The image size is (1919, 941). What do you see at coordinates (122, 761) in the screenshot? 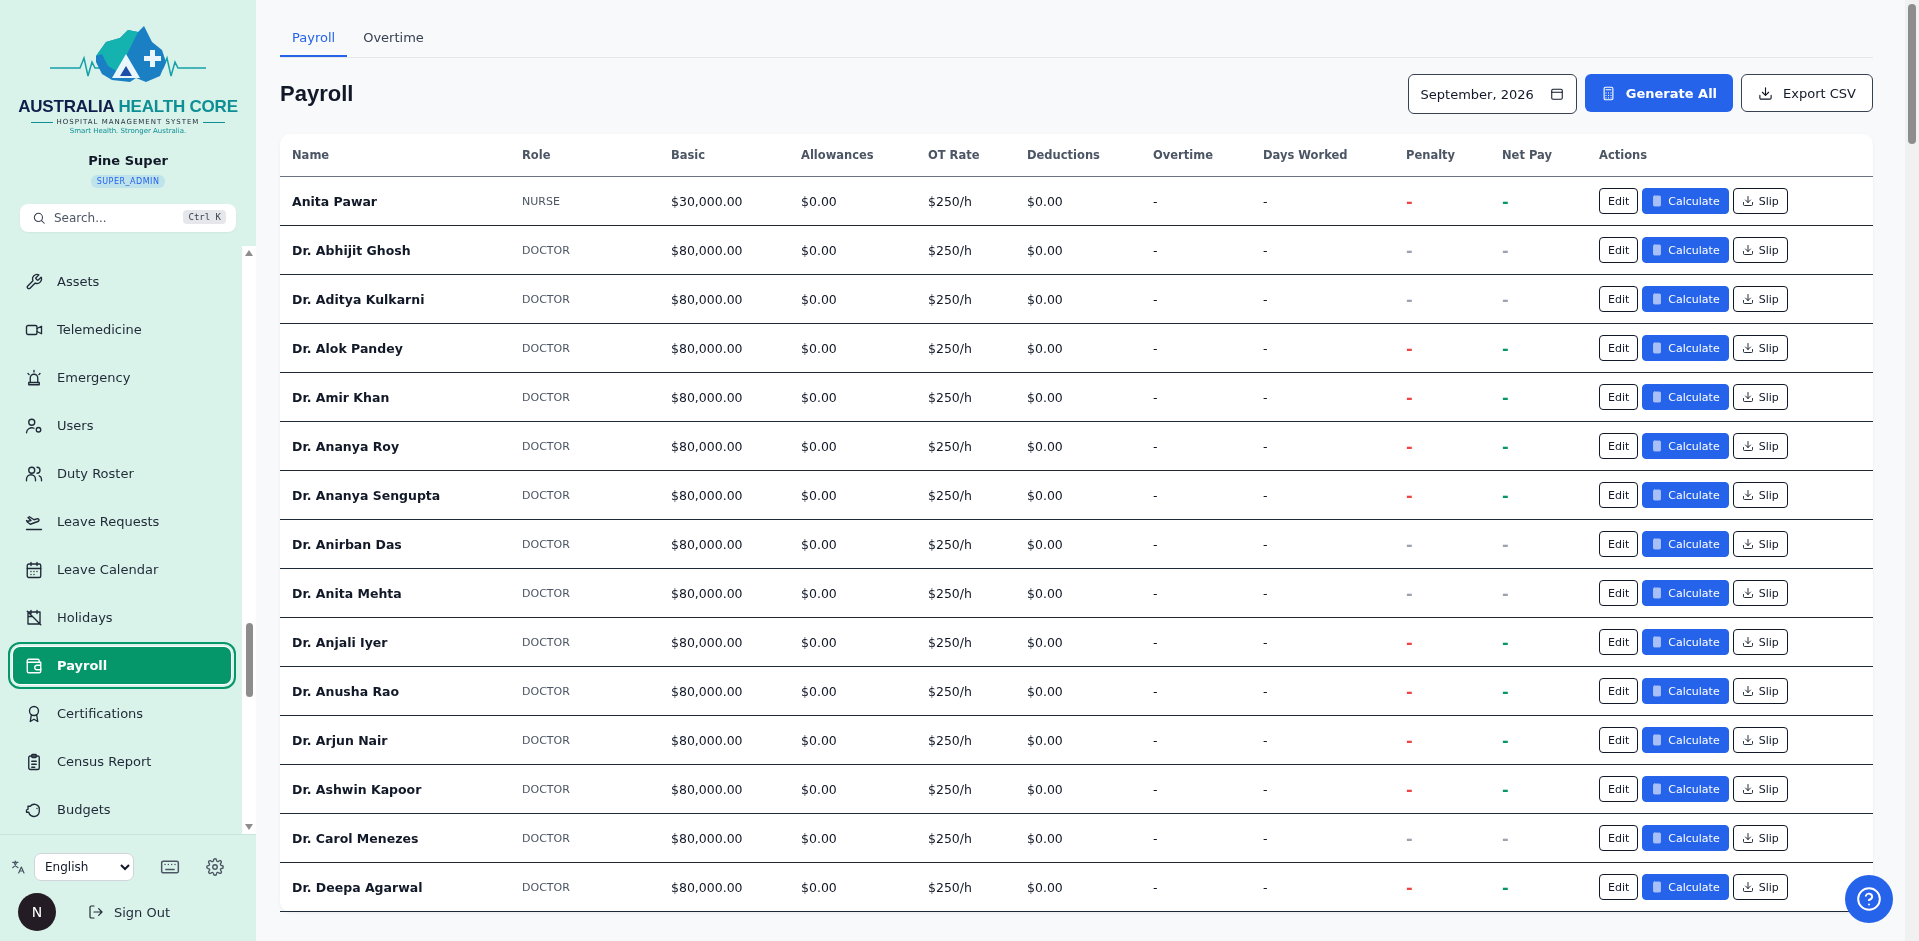
I see `sidebar-item: Census Report` at bounding box center [122, 761].